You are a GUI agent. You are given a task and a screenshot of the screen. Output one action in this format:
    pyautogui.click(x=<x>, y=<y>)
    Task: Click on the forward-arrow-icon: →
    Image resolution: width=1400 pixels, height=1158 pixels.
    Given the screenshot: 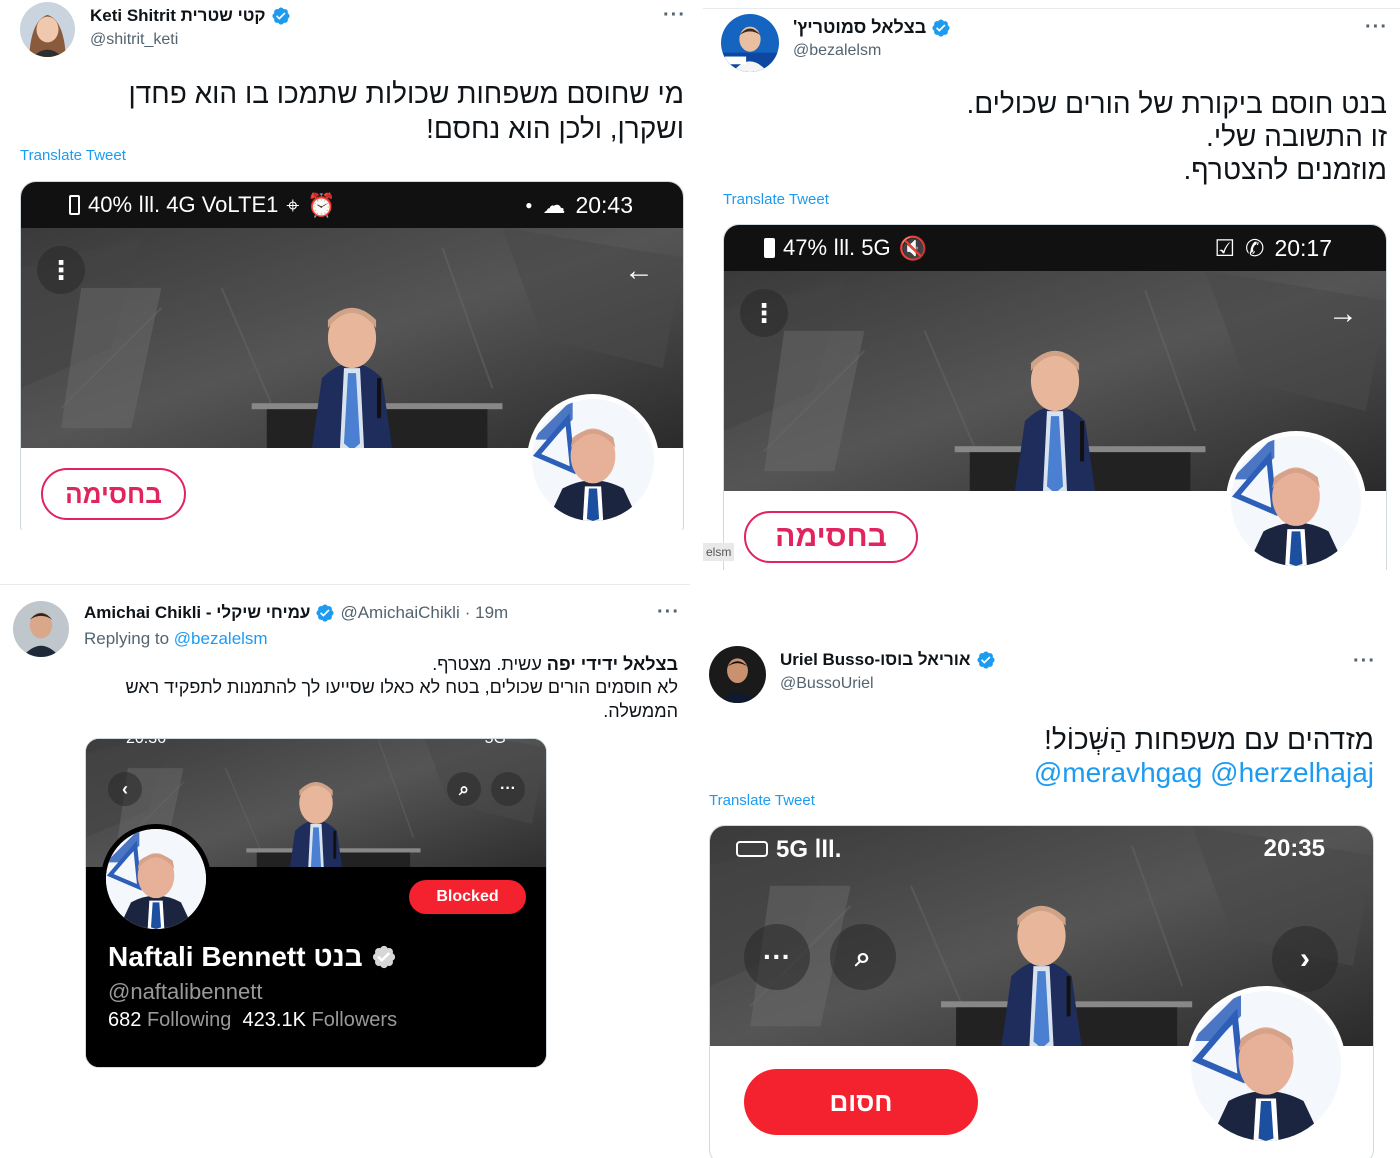 What is the action you would take?
    pyautogui.click(x=1343, y=314)
    